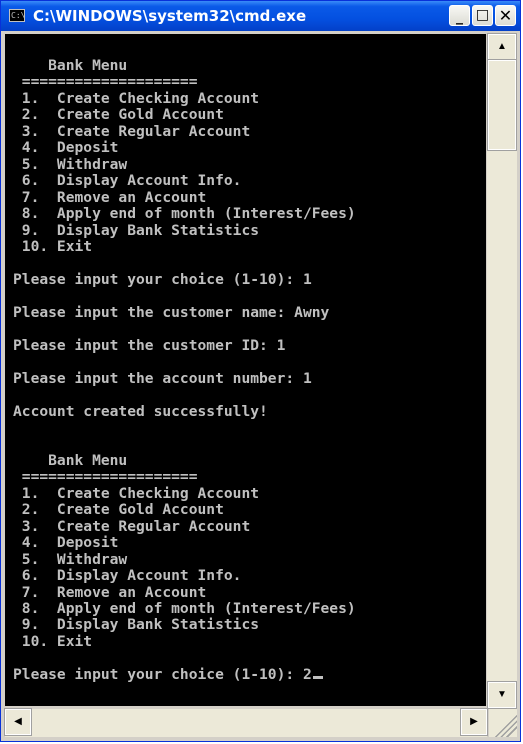 Image resolution: width=523 pixels, height=744 pixels. Describe the element at coordinates (246, 722) in the screenshot. I see `horizontal-scrollbar: ◀ ▶` at that location.